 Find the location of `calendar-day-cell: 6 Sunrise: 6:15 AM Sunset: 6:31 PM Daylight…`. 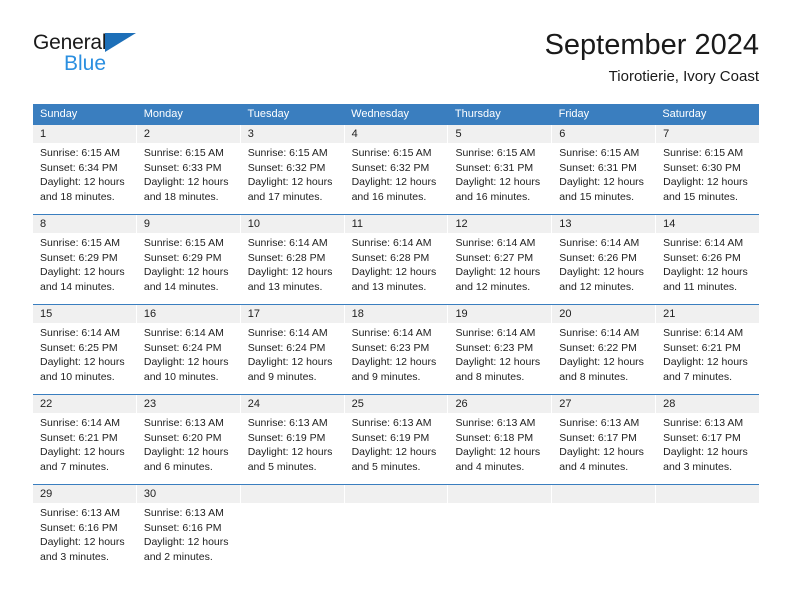

calendar-day-cell: 6 Sunrise: 6:15 AM Sunset: 6:31 PM Daylight… is located at coordinates (604, 169).